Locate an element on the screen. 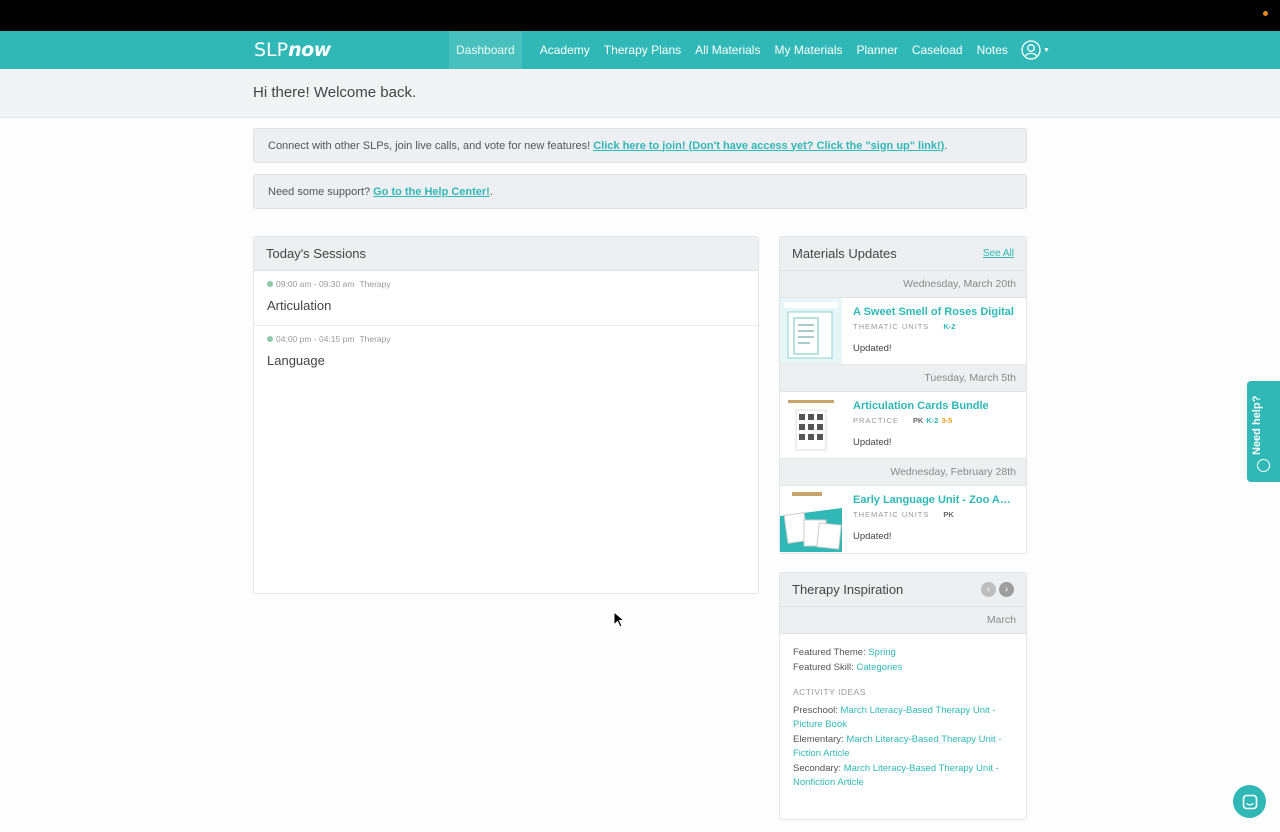 This screenshot has width=1280, height=832. nav-my-materials: My Materials is located at coordinates (808, 50).